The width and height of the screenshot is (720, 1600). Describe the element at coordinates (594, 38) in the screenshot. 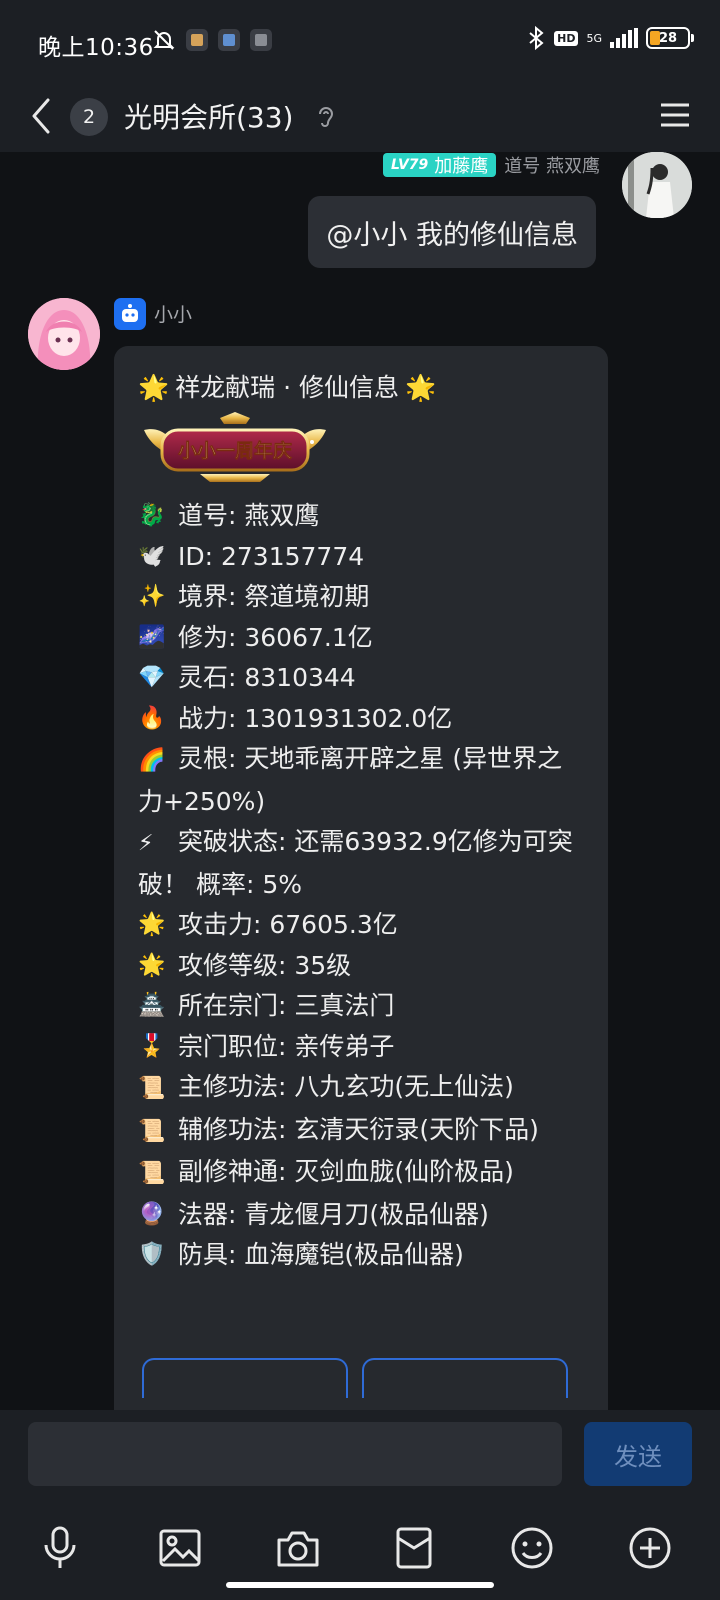

I see `network-type: 5G` at that location.